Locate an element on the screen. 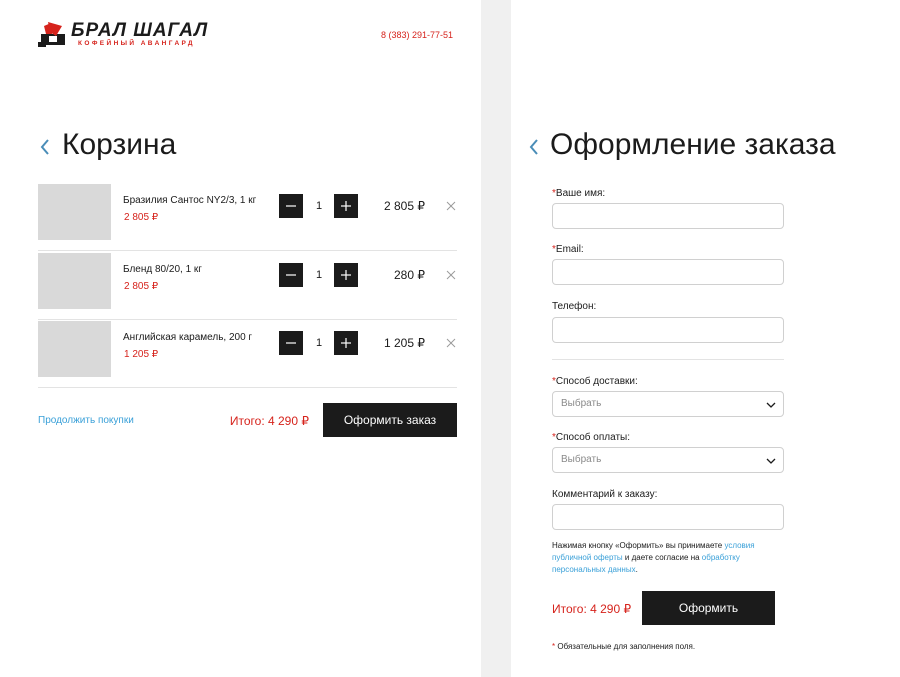 The width and height of the screenshot is (900, 677). payment-label-text: Способ оплаты: is located at coordinates (592, 437).